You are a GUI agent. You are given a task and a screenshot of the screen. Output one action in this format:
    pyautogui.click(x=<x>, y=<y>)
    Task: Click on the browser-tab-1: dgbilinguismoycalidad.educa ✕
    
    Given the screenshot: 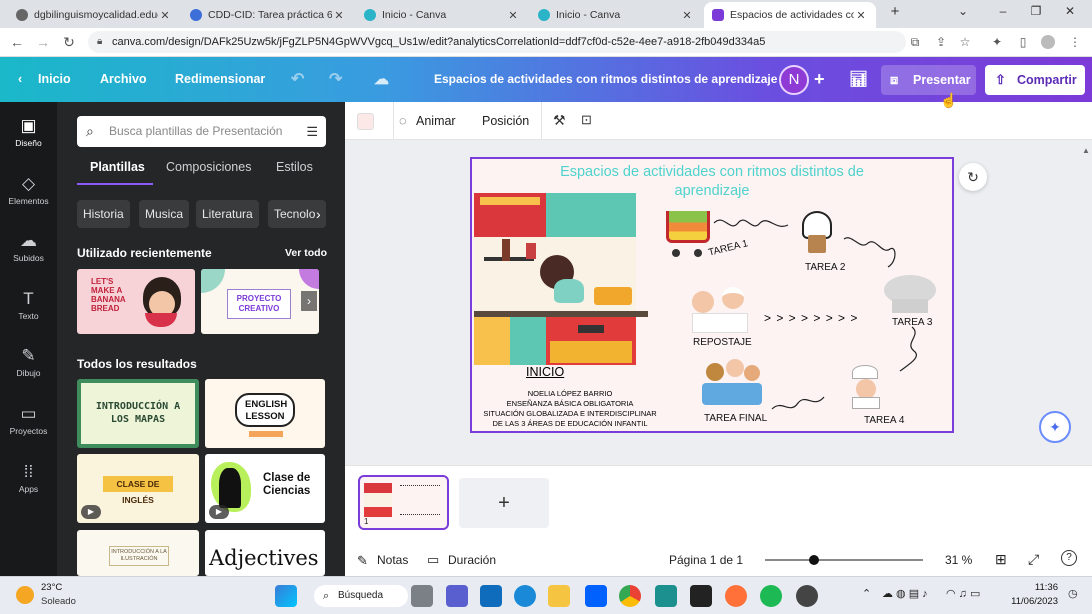 What is the action you would take?
    pyautogui.click(x=94, y=15)
    